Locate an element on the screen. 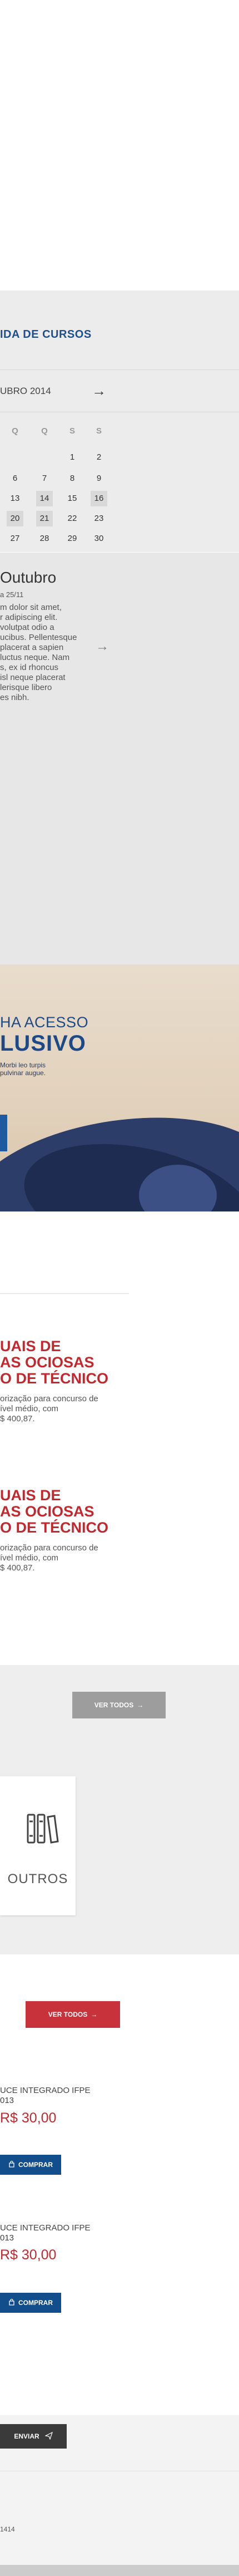 Image resolution: width=239 pixels, height=2576 pixels. event-description-line: luctus neque. Nam is located at coordinates (35, 658).